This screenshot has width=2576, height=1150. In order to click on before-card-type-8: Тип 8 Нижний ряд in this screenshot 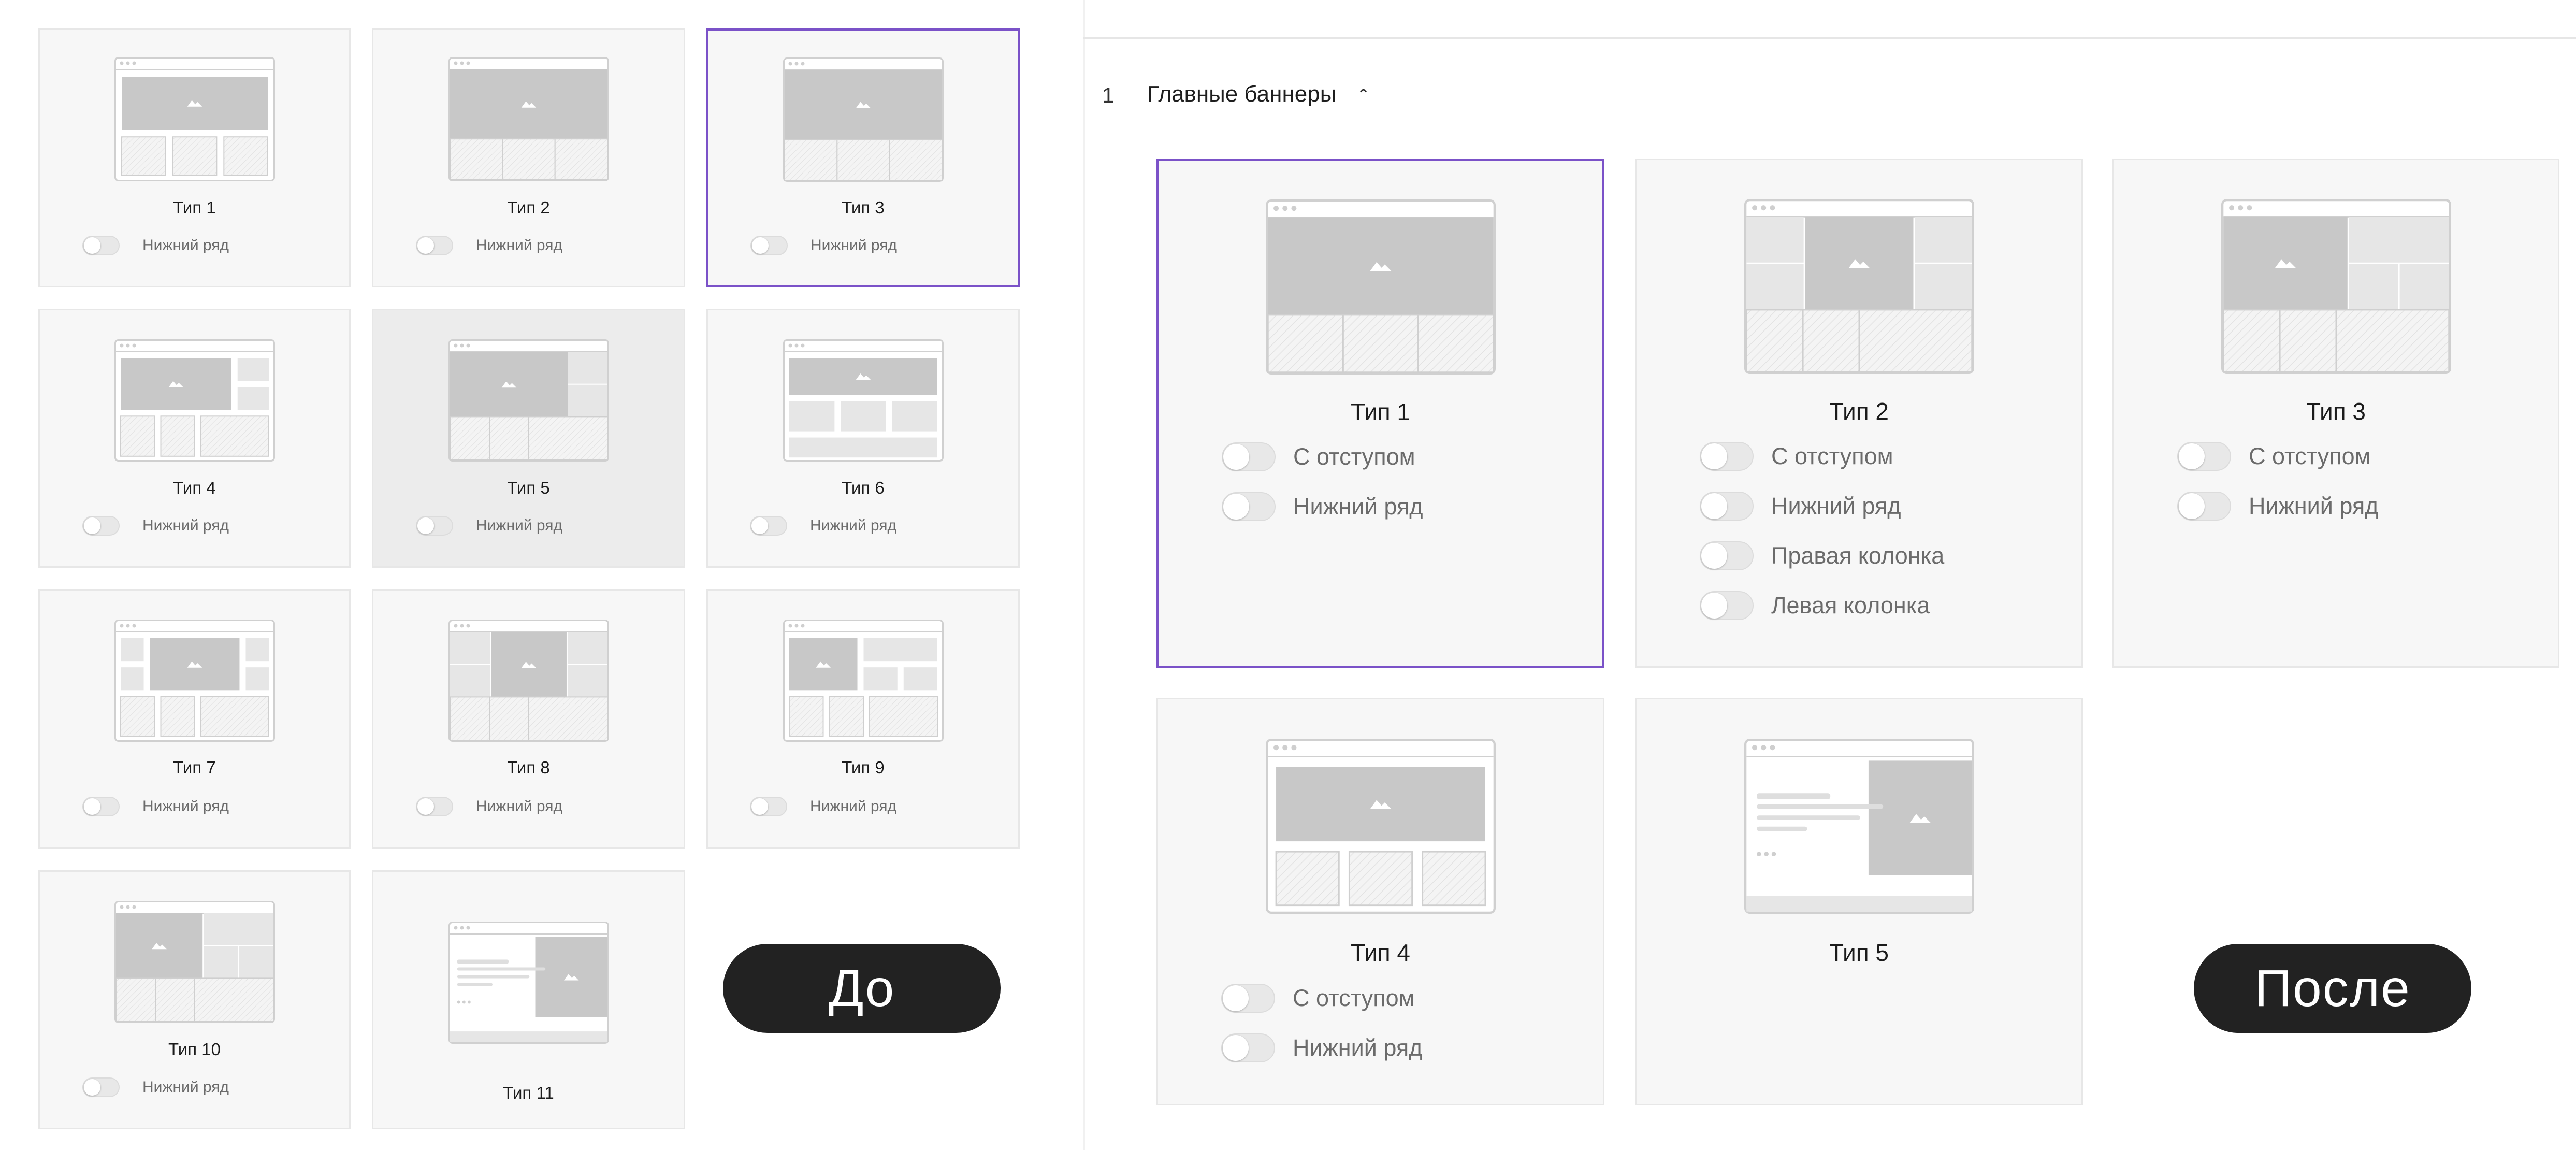, I will do `click(528, 719)`.